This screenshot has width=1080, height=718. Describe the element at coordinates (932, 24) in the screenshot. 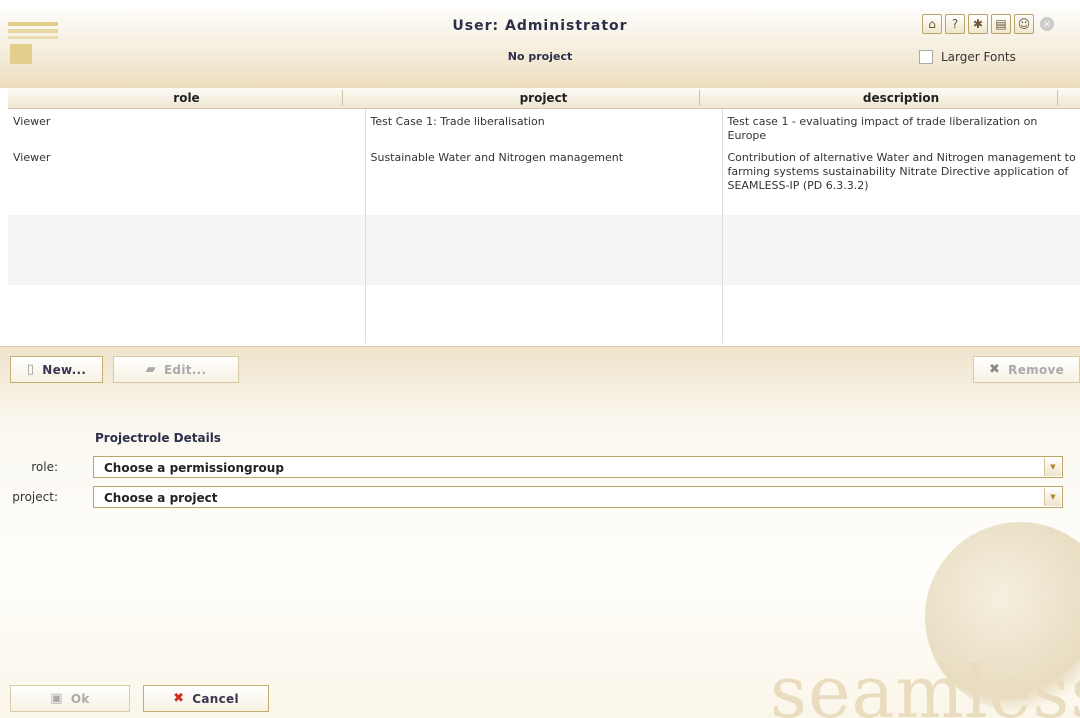

I see `home-icon: ⌂` at that location.